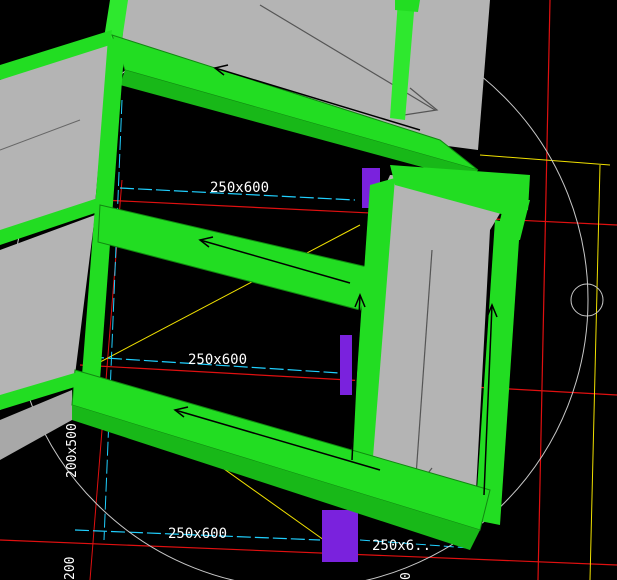  Describe the element at coordinates (197, 534) in the screenshot. I see `dim-label-bottom-beam: 250x600` at that location.